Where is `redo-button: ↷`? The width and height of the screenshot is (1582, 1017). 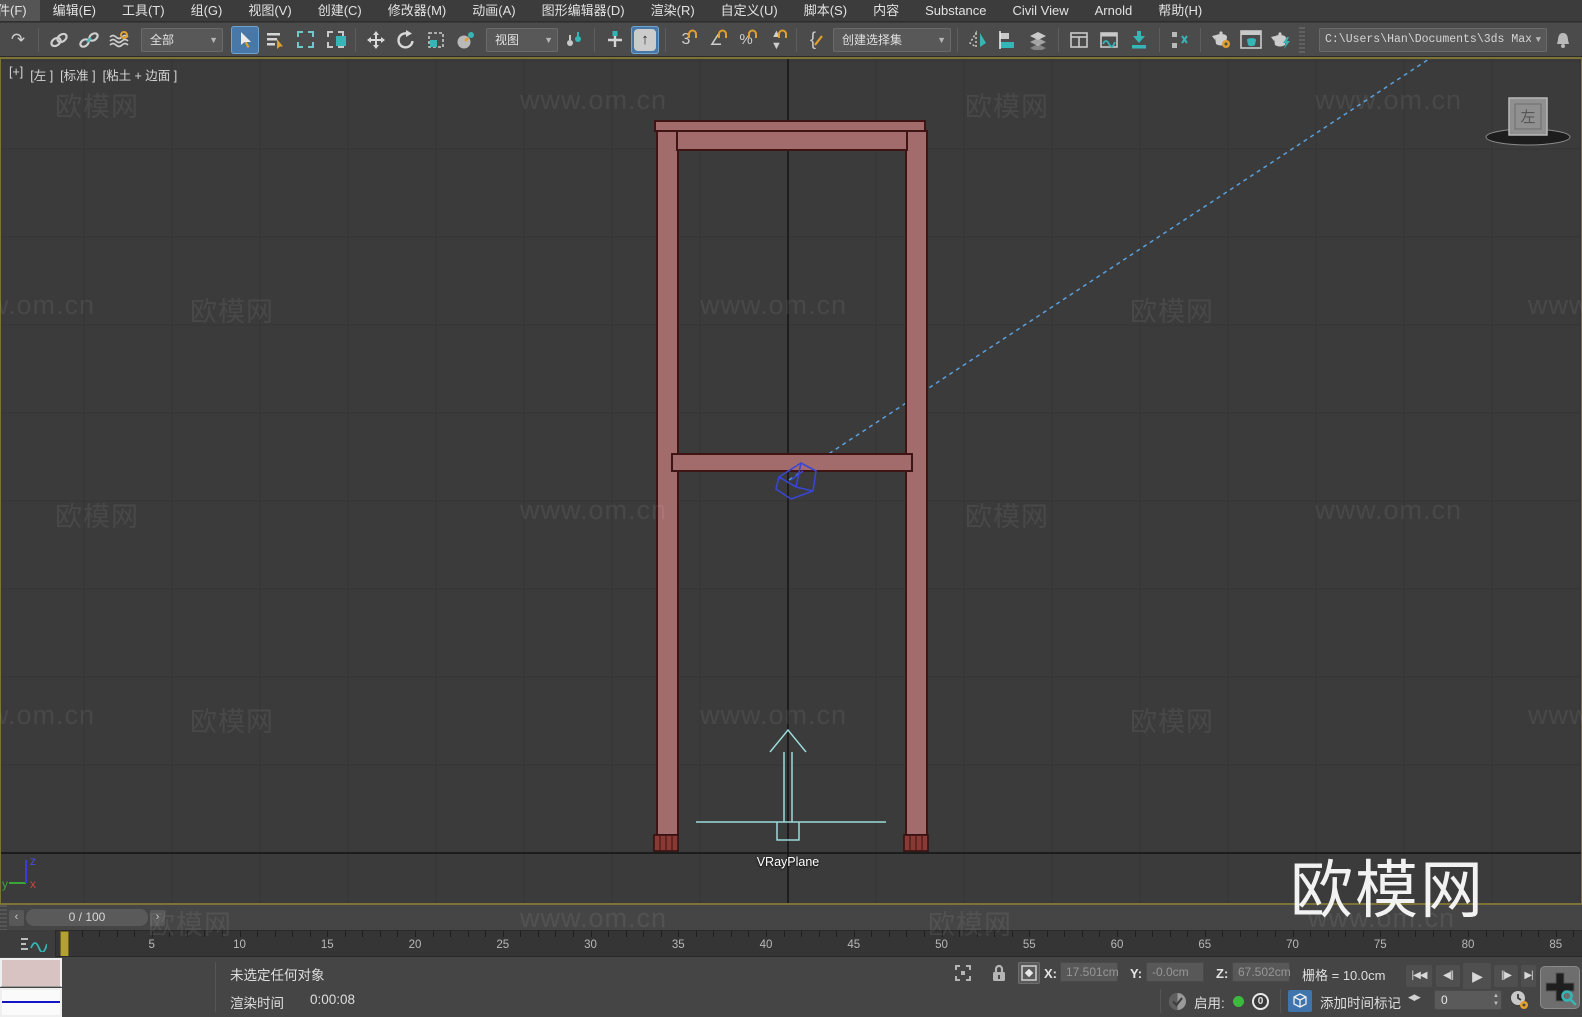 redo-button: ↷ is located at coordinates (18, 40).